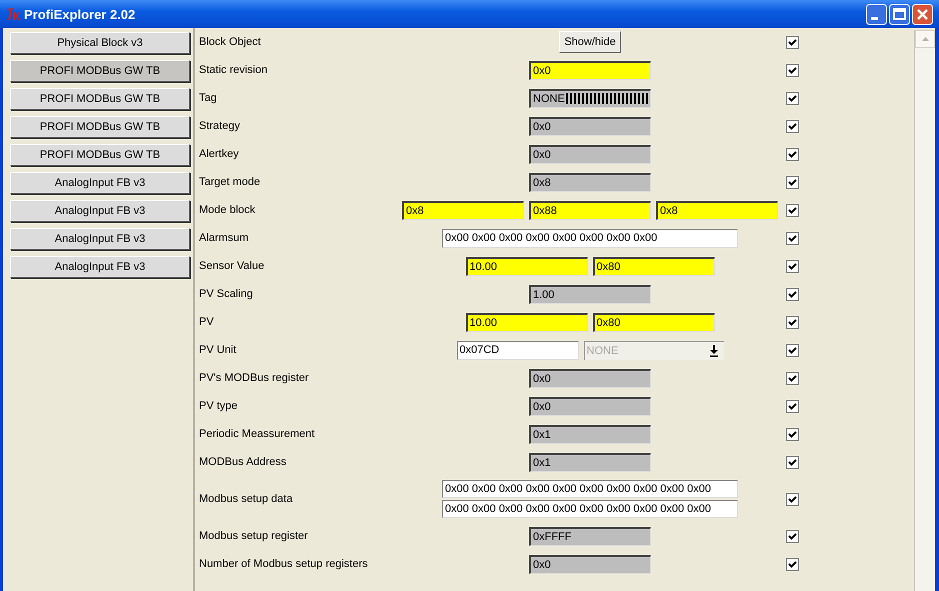  I want to click on window-title: ProfiExplorer 2.02, so click(80, 14).